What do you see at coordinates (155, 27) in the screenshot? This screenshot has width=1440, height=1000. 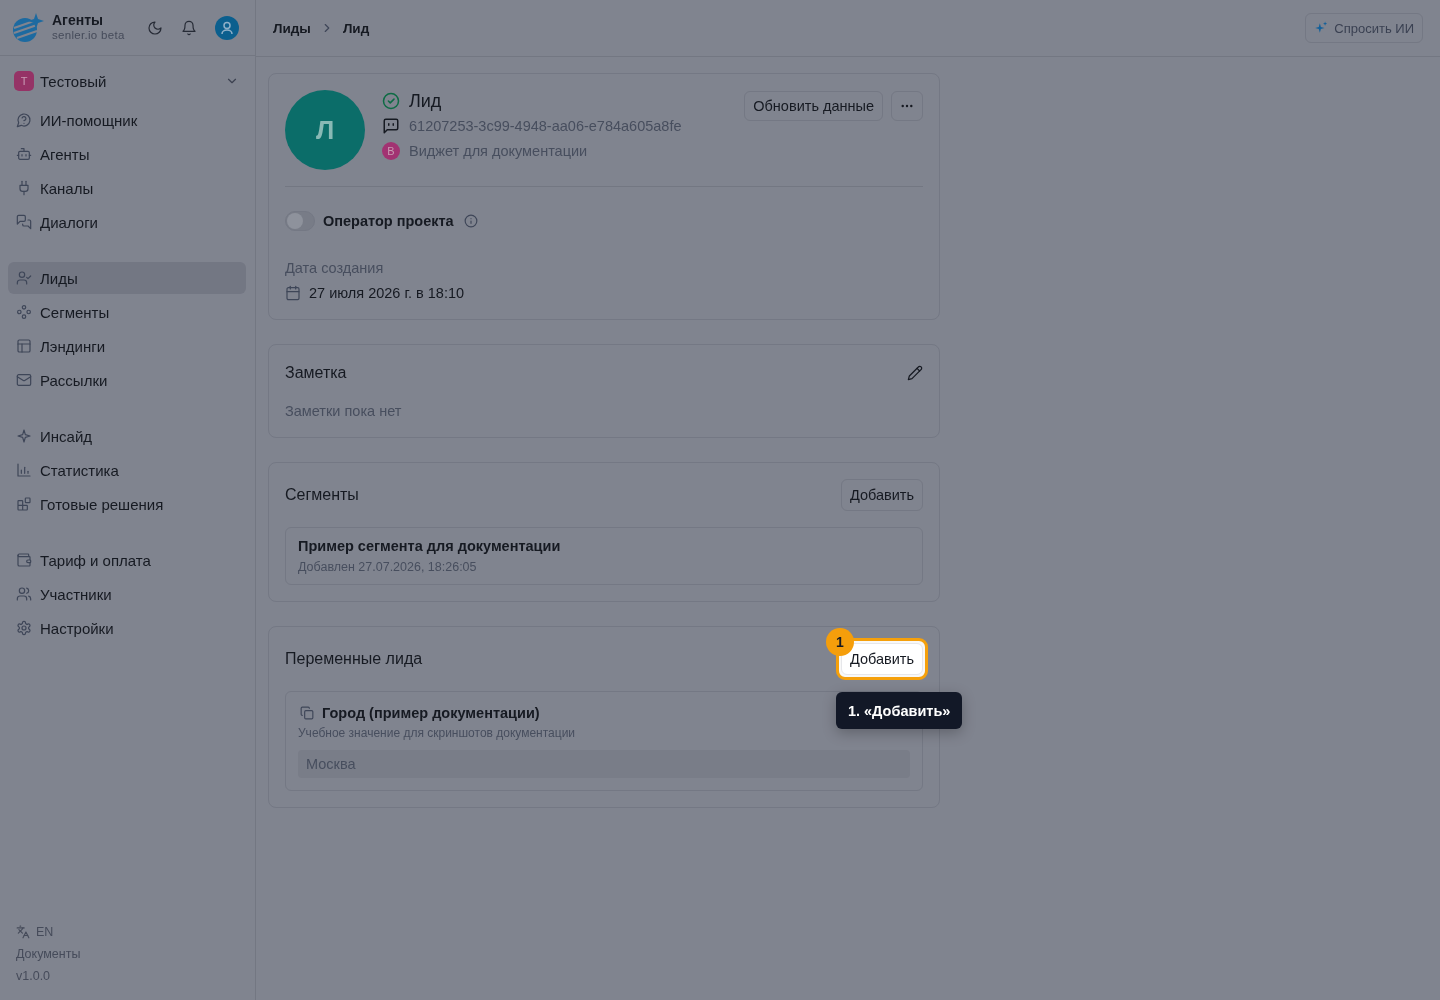 I see `moon-icon` at bounding box center [155, 27].